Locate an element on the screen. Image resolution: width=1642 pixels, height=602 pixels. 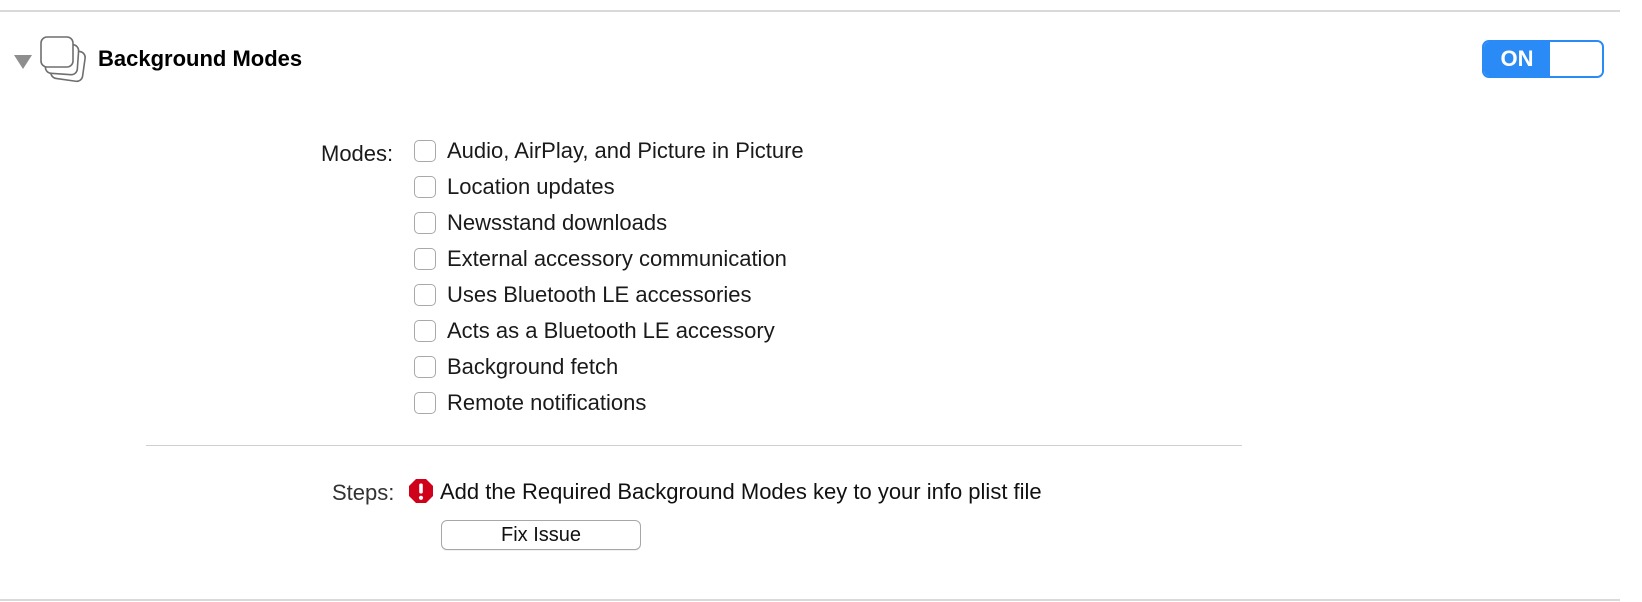
section-title: Background Modes is located at coordinates (200, 58).